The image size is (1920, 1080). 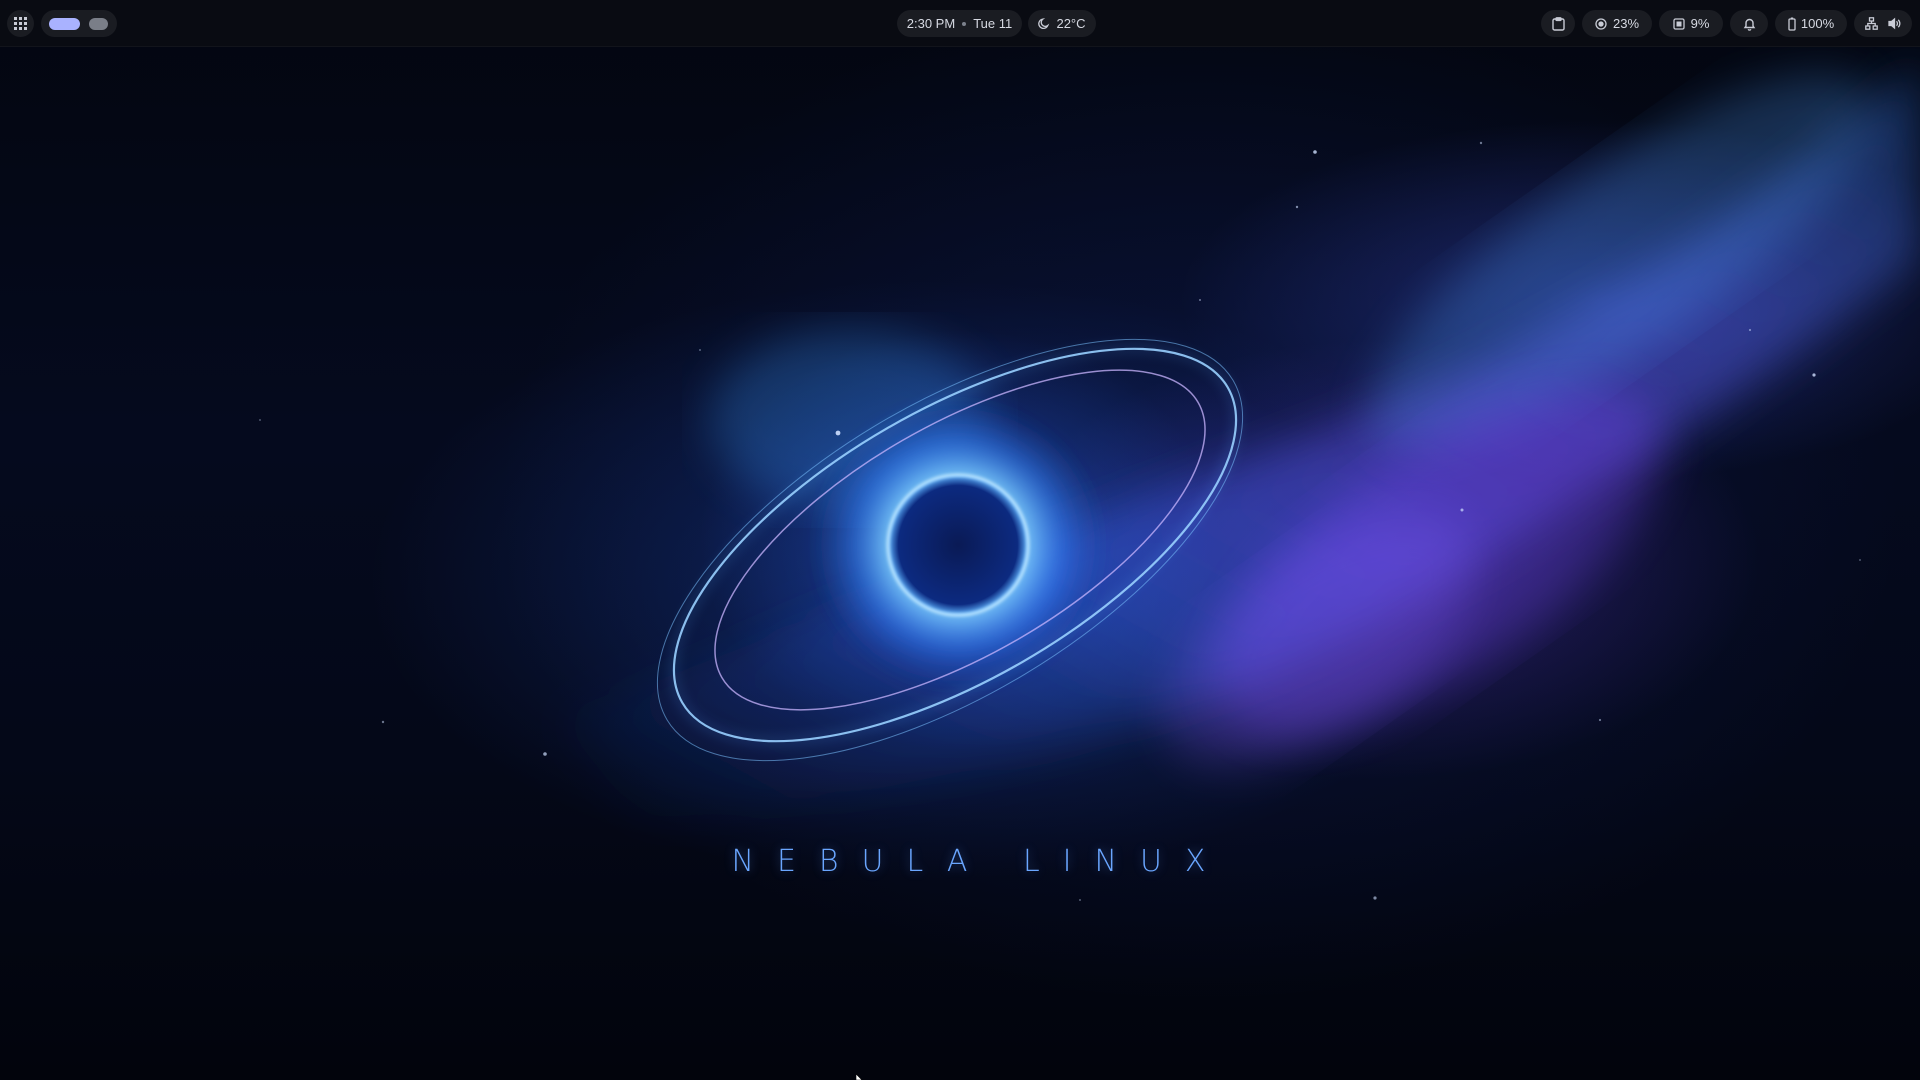 What do you see at coordinates (1883, 23) in the screenshot?
I see `system-controls` at bounding box center [1883, 23].